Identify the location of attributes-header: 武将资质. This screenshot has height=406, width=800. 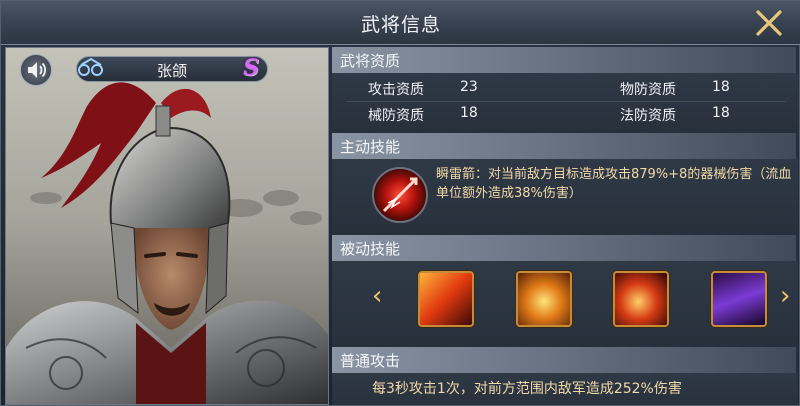
(564, 60).